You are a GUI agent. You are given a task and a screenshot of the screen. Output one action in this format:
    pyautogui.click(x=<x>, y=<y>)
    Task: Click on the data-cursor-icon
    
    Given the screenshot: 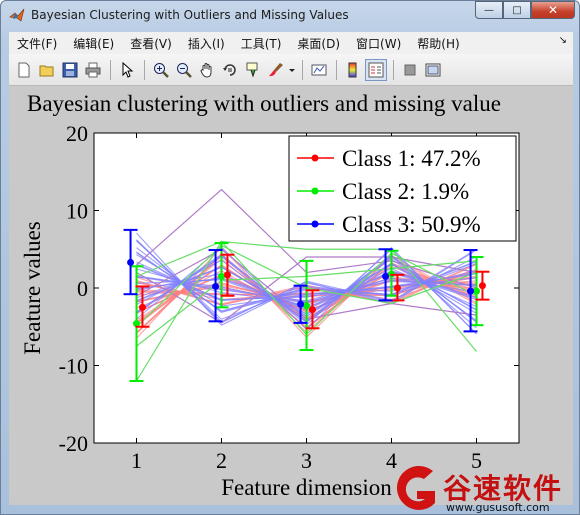 What is the action you would take?
    pyautogui.click(x=253, y=70)
    